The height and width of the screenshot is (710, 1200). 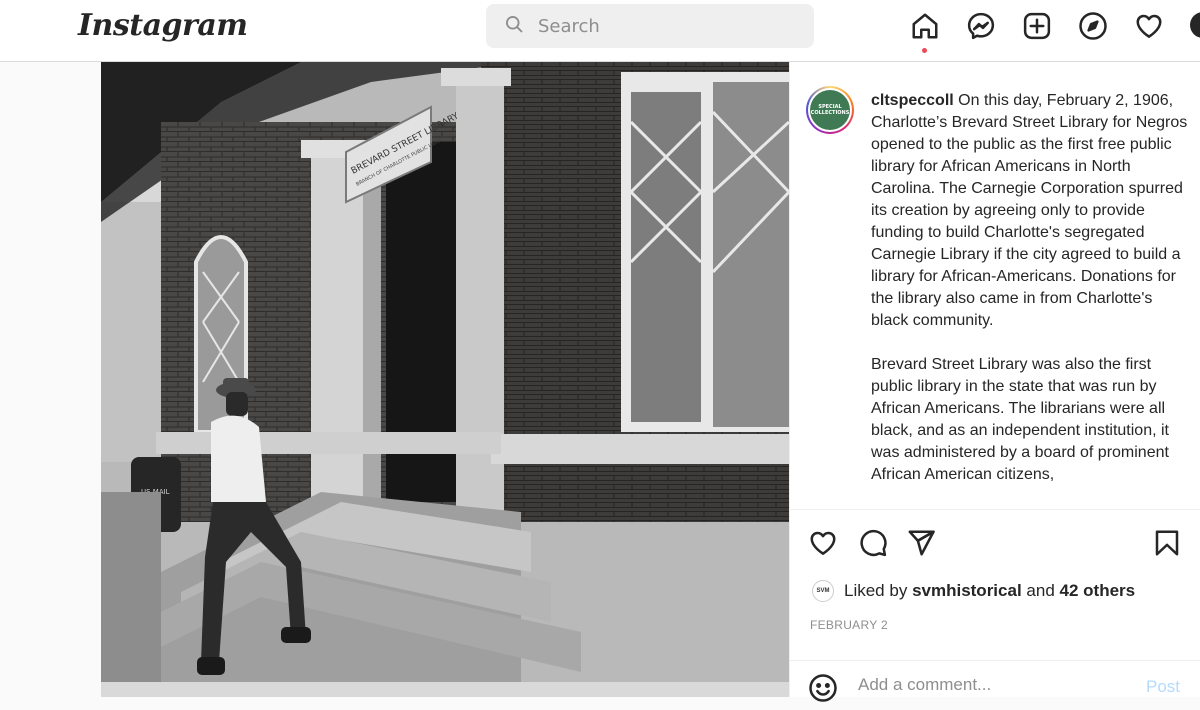 What do you see at coordinates (824, 544) in the screenshot?
I see `like-heart-icon` at bounding box center [824, 544].